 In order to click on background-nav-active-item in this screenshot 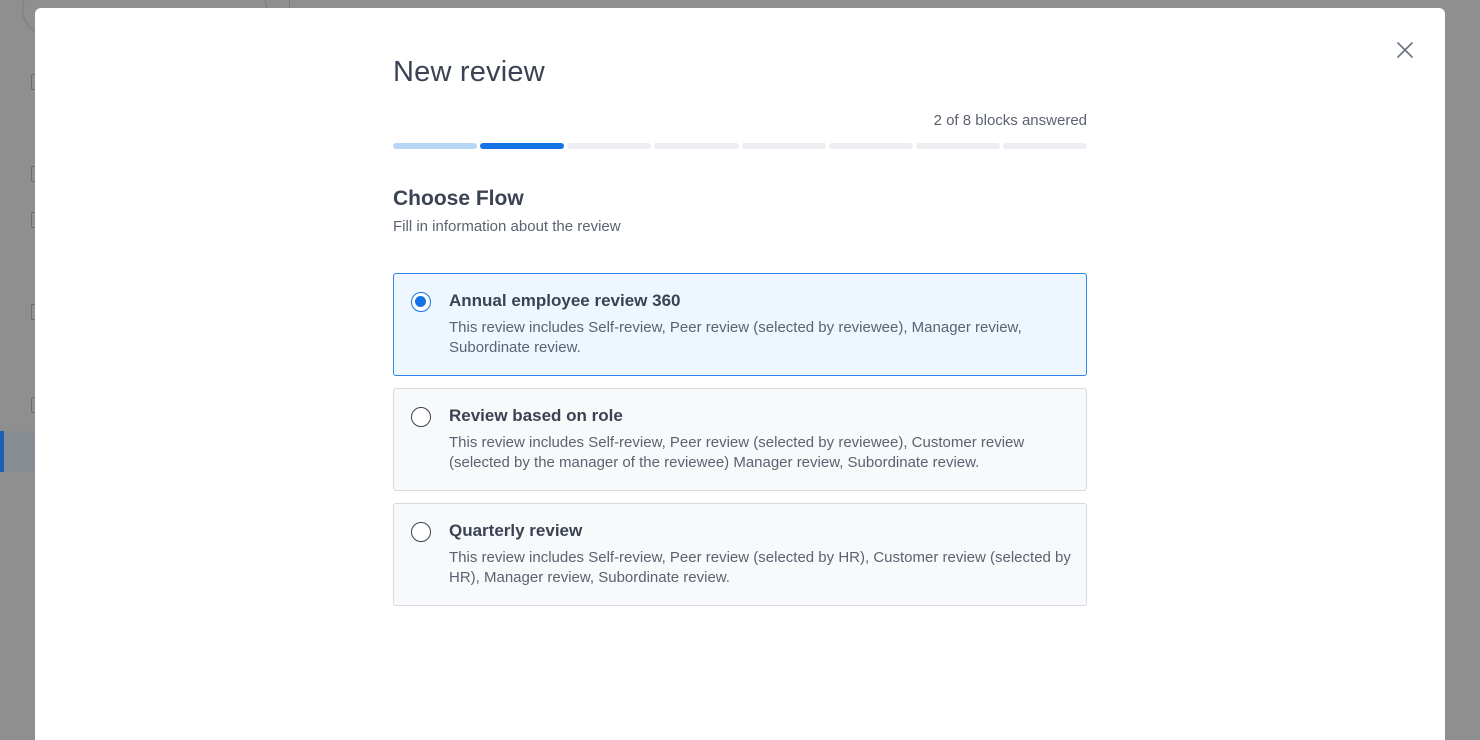, I will do `click(19, 451)`.